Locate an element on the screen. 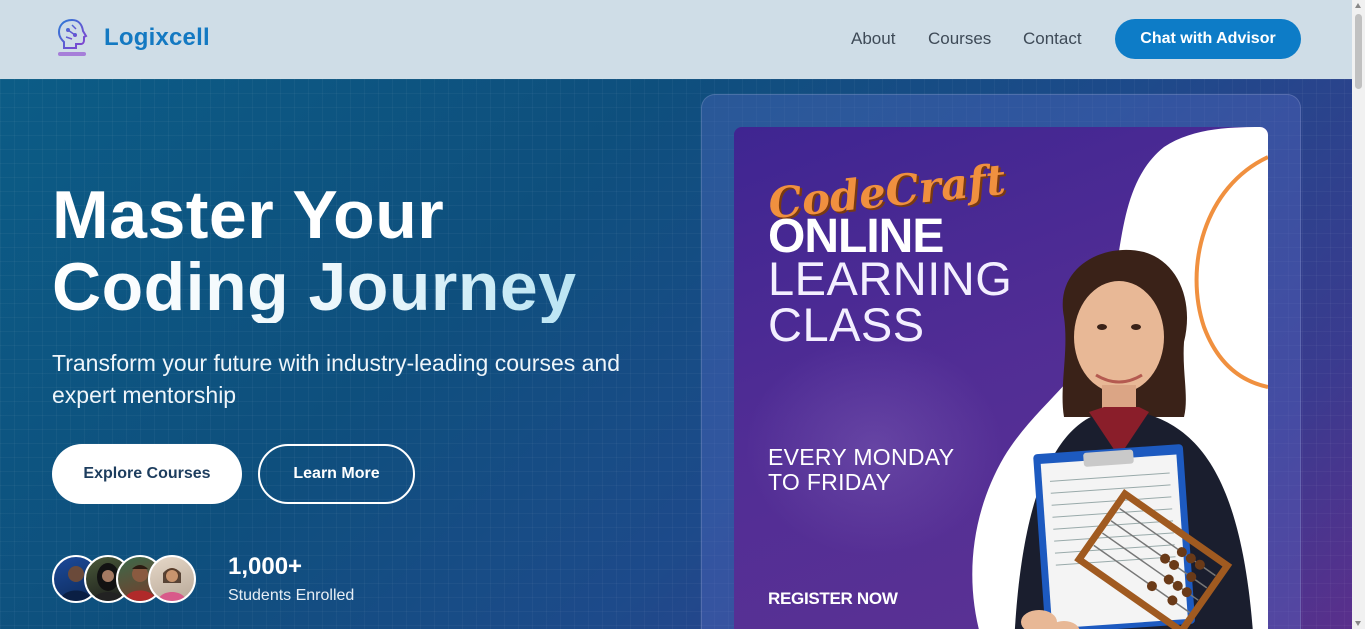 Image resolution: width=1365 pixels, height=629 pixels. poster-class-text: CLASS is located at coordinates (846, 324).